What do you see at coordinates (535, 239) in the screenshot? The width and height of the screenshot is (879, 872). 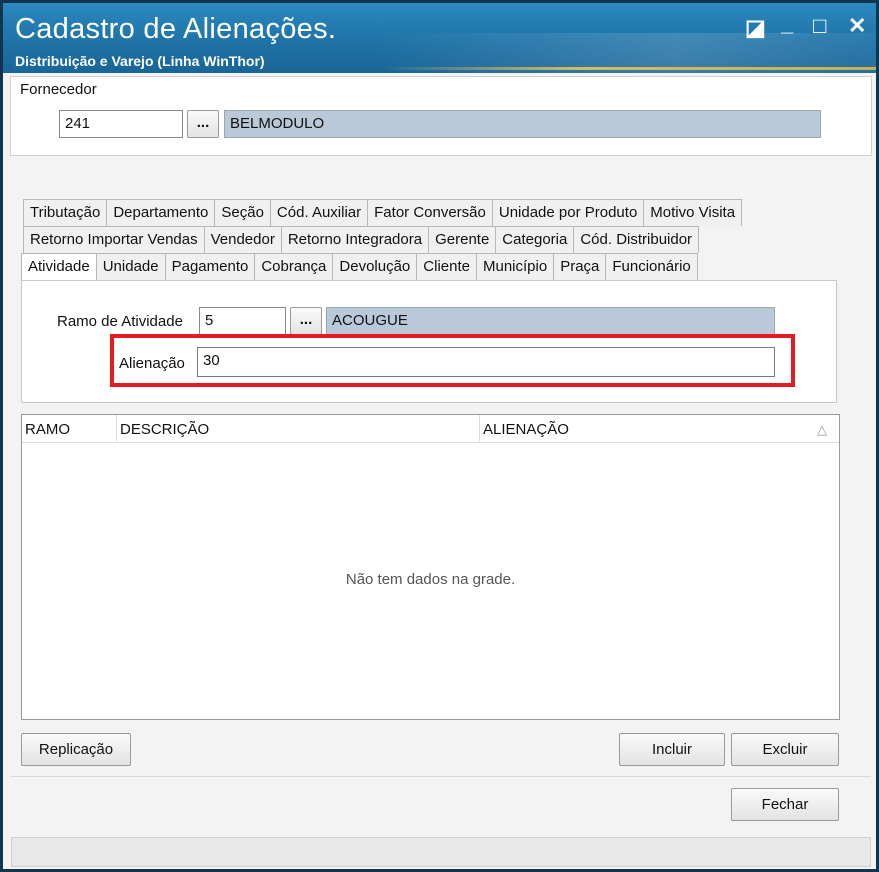 I see `tab-categoria: Categoria` at bounding box center [535, 239].